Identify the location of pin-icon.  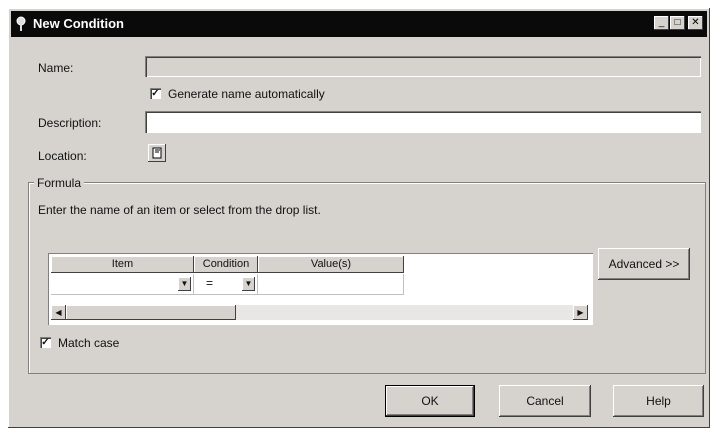
(21, 23).